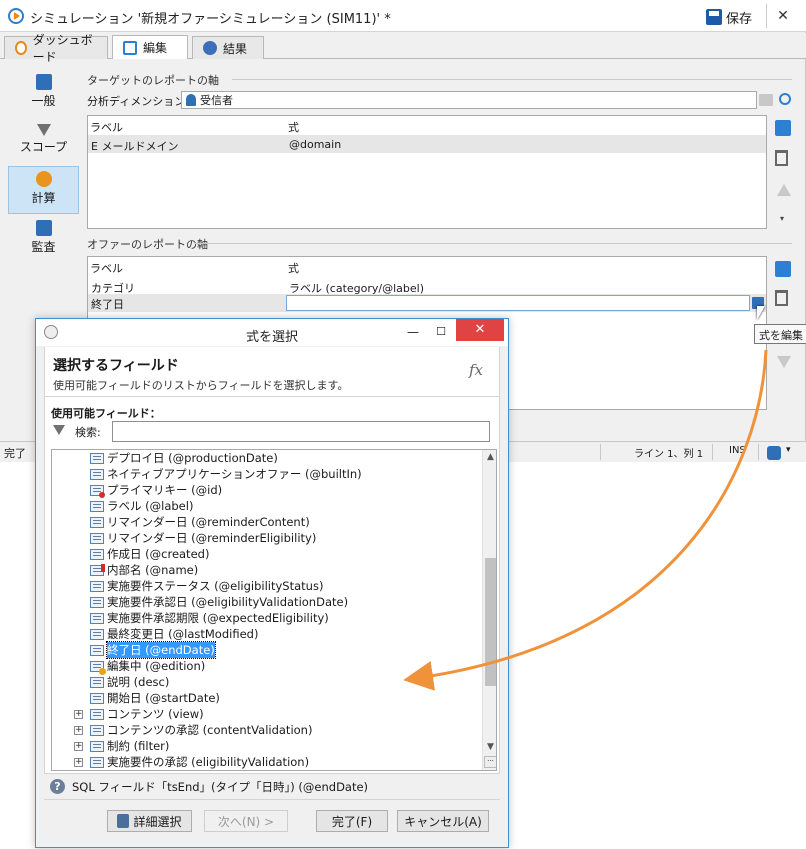 This screenshot has width=806, height=849. I want to click on tree-item-label: プライマリキー (@id), so click(165, 490).